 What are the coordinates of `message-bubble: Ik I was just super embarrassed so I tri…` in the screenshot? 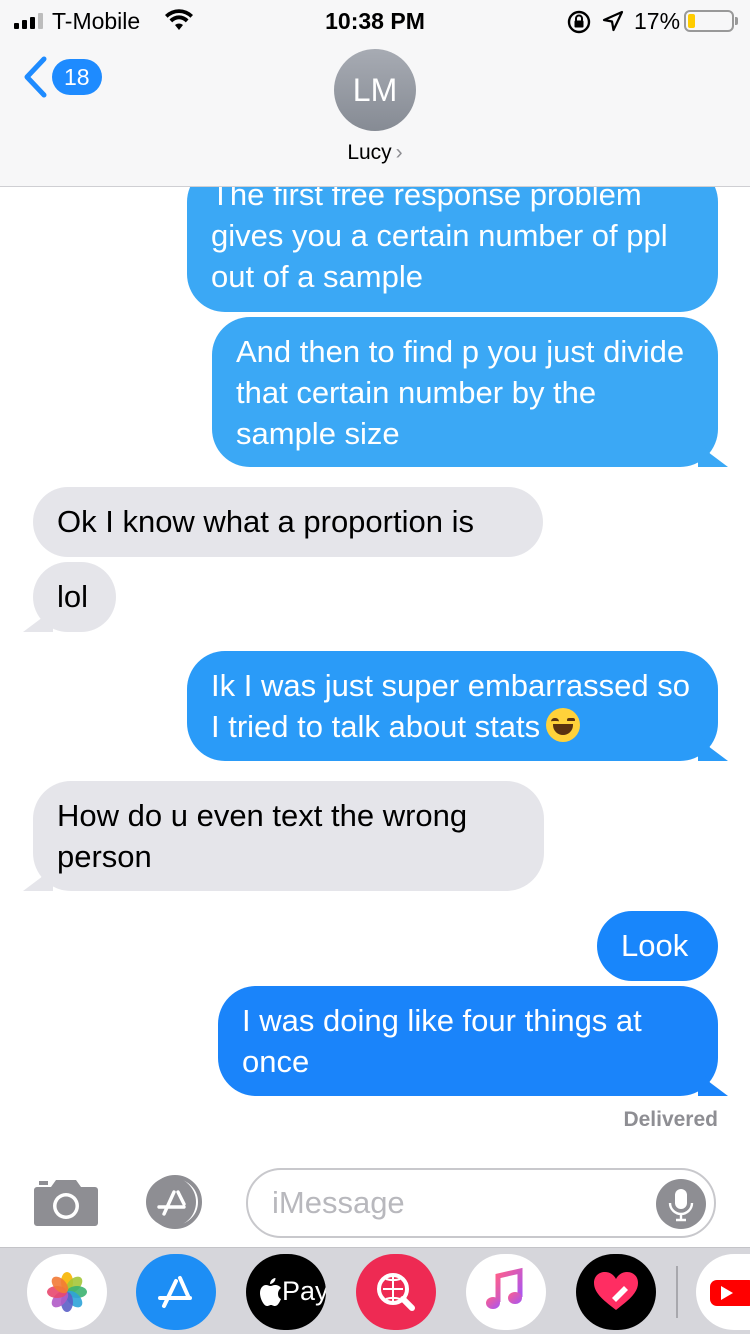 It's located at (452, 706).